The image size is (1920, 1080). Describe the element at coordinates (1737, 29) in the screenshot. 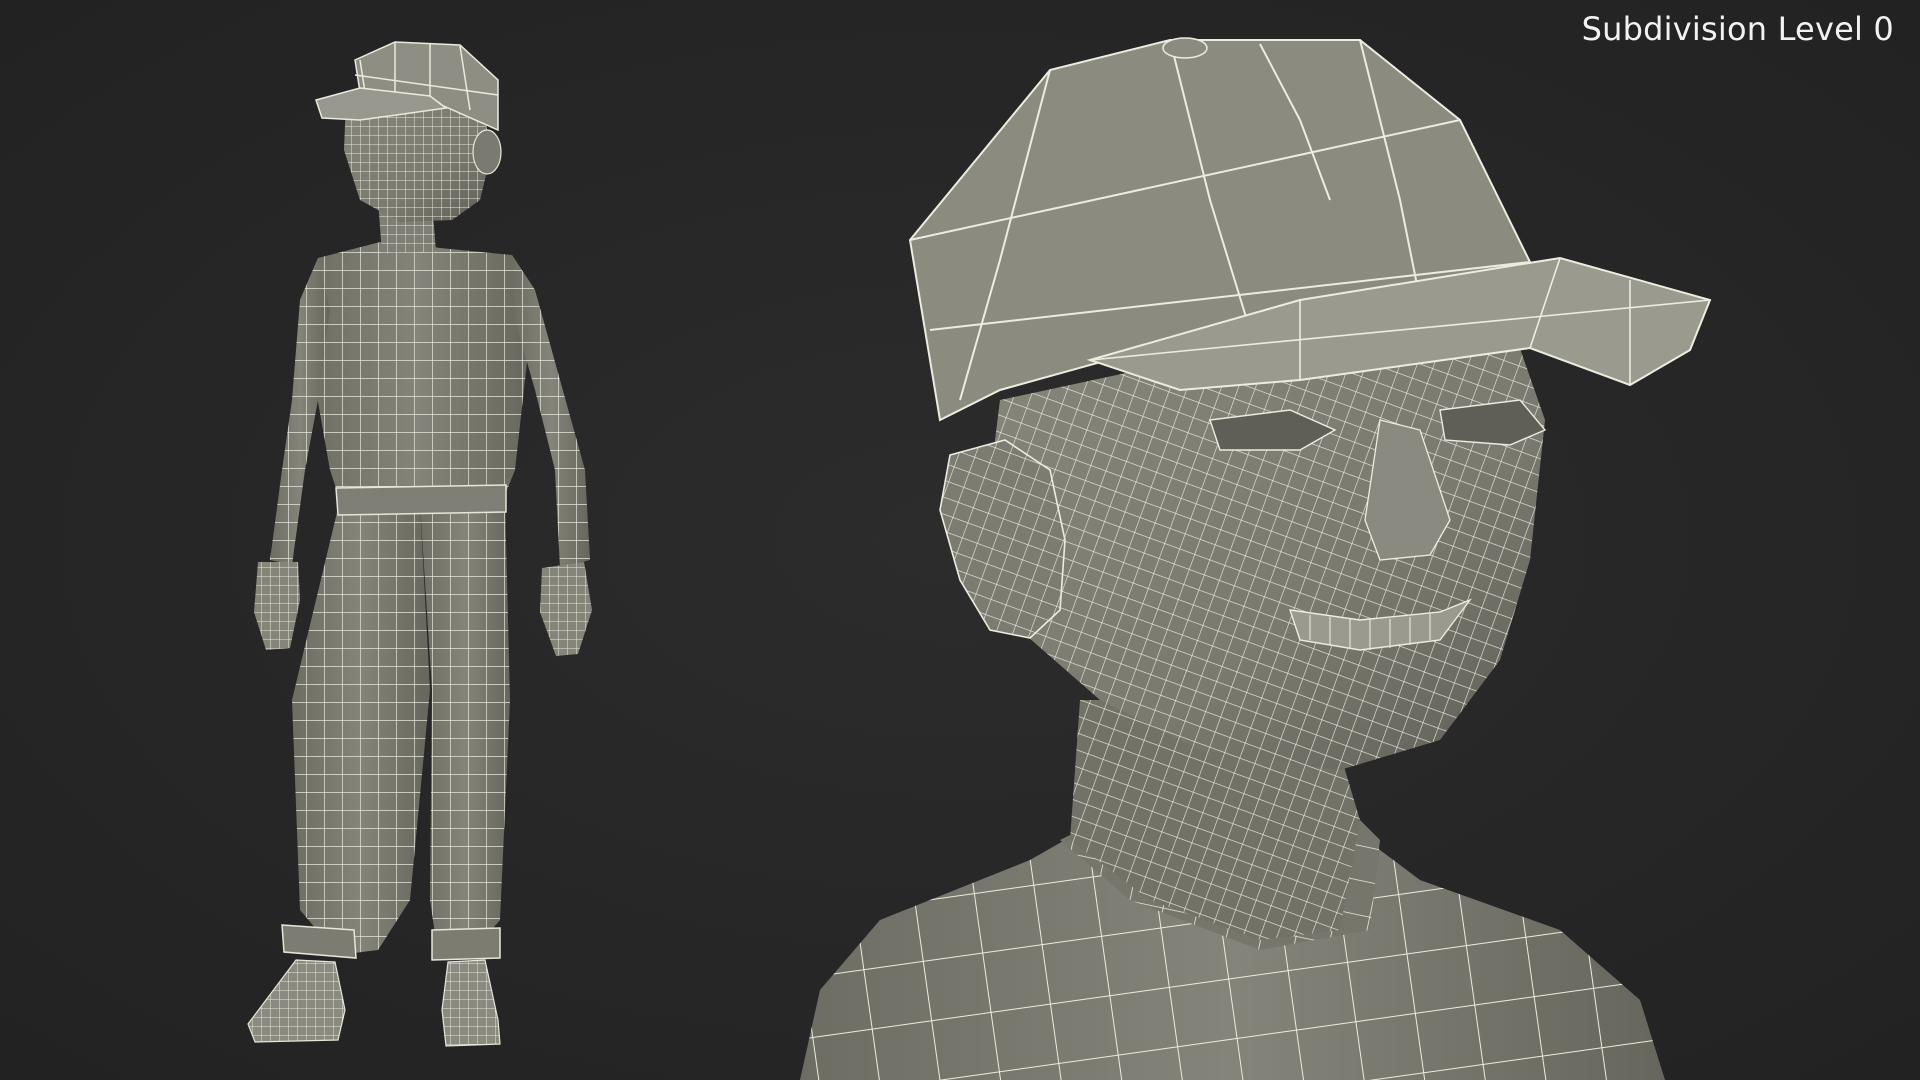

I see `subdivision-level-label: Subdivision Level 0` at that location.